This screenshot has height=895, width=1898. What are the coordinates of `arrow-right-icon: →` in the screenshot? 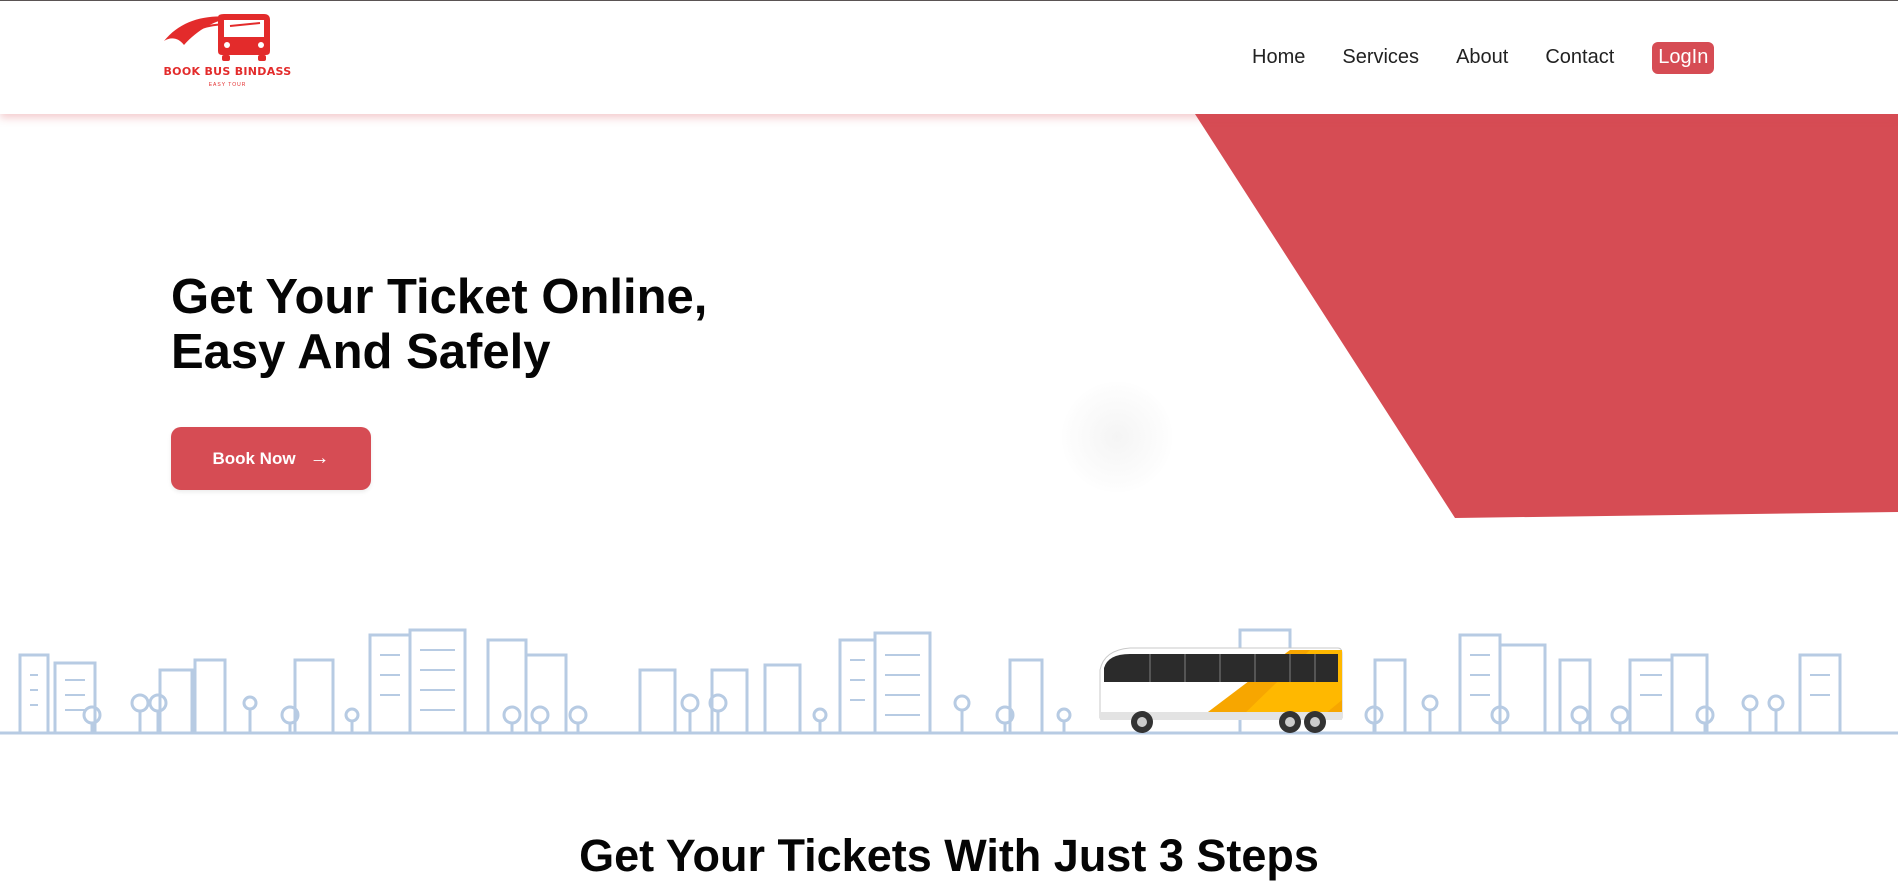 It's located at (319, 458).